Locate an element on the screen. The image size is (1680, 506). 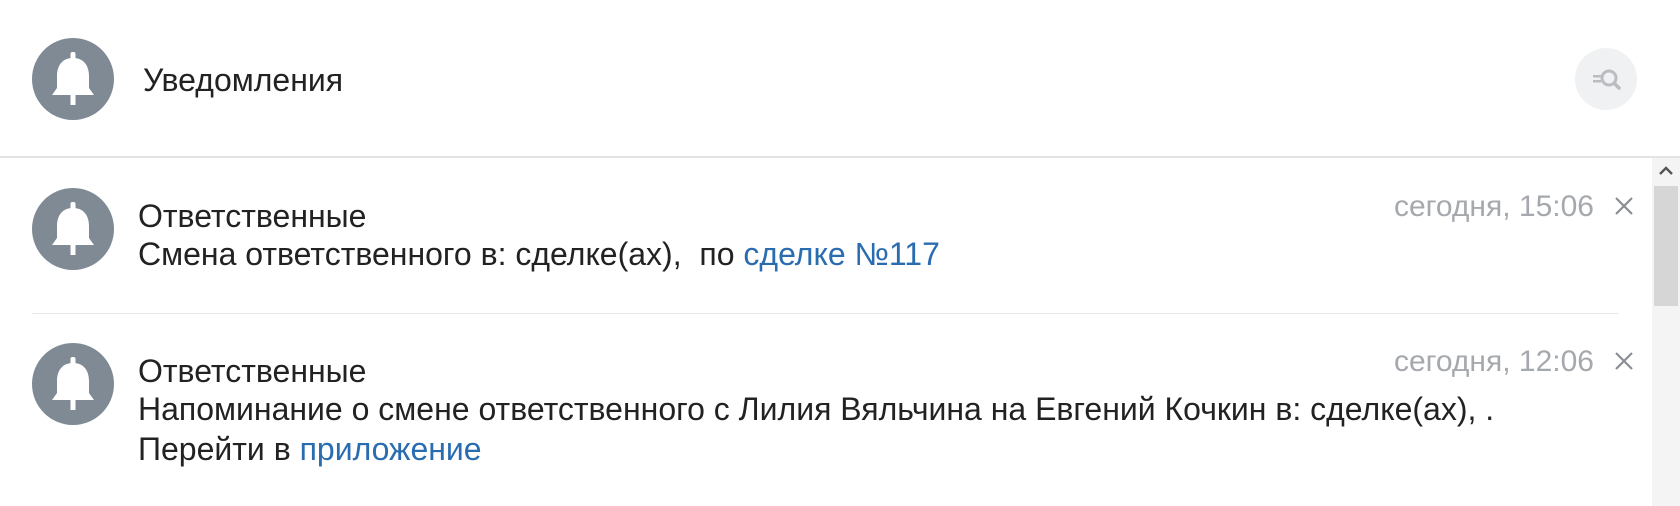
filter-search-icon is located at coordinates (1607, 79).